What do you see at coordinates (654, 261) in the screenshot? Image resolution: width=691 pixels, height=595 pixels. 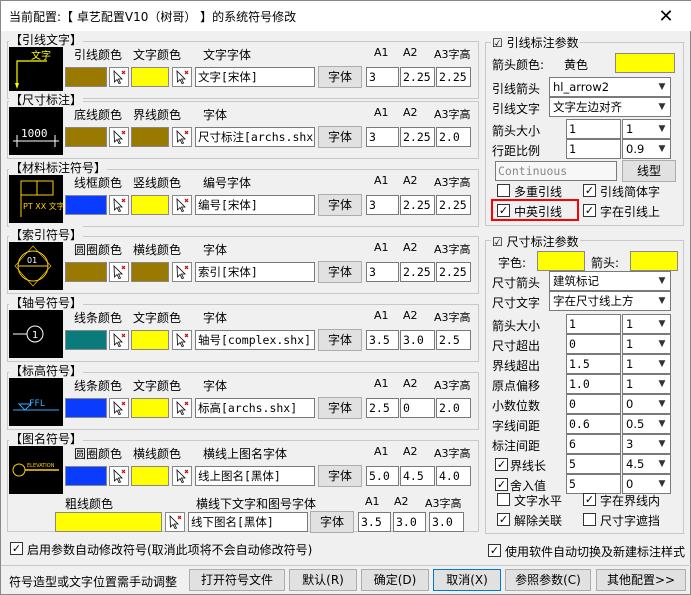 I see `dim-arrow-color-swatch` at bounding box center [654, 261].